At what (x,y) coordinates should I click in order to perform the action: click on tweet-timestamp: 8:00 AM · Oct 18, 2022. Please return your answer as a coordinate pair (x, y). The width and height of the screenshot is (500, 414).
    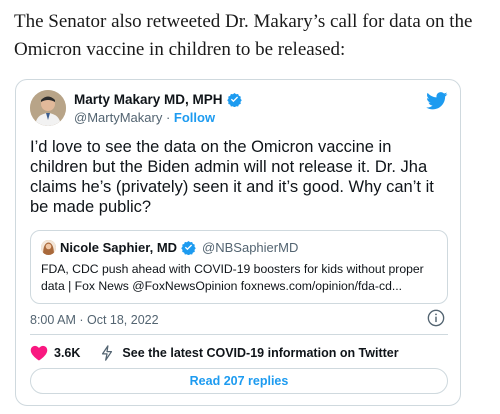
    Looking at the image, I should click on (94, 320).